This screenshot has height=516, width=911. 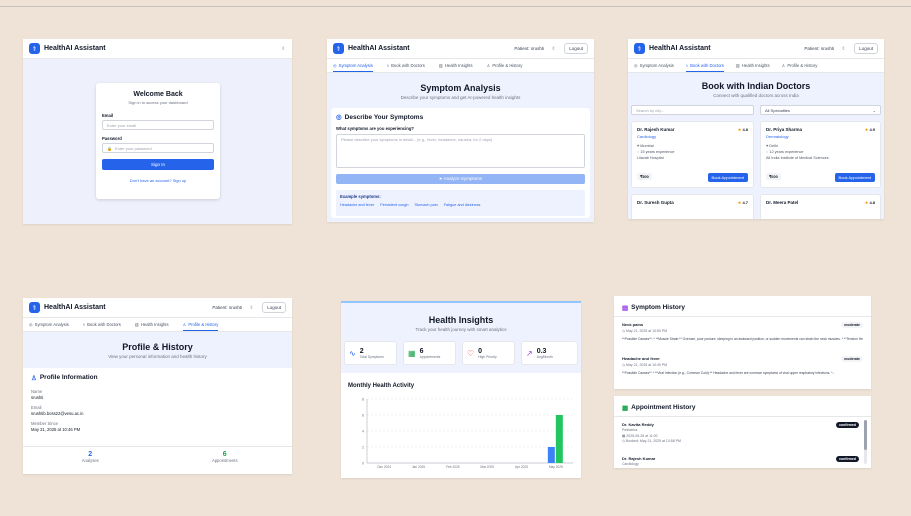 What do you see at coordinates (158, 180) in the screenshot?
I see `sign-up-link: Don't have an account? Sign up` at bounding box center [158, 180].